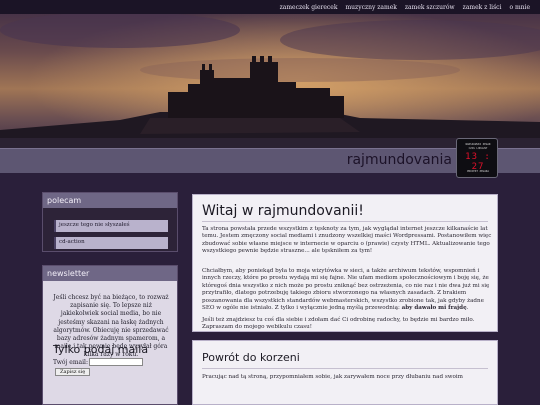 This screenshot has width=540, height=405. I want to click on nav-link-muzyczny-zamek: muzyczny zamek, so click(370, 7).